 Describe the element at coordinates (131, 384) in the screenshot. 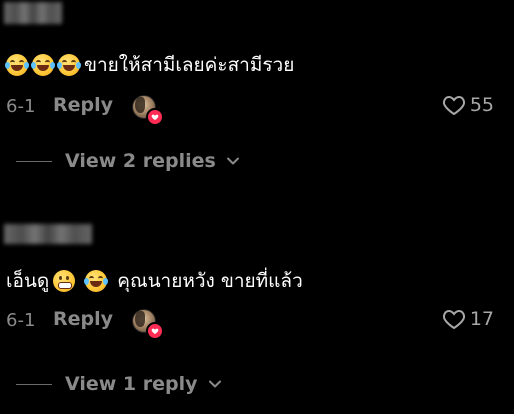

I see `view-replies-label: View 1 reply` at that location.